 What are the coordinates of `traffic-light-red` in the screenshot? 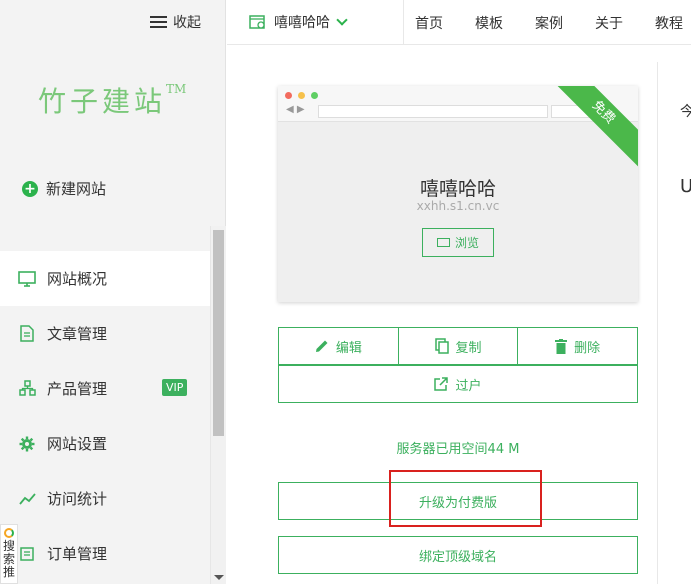 It's located at (288, 95).